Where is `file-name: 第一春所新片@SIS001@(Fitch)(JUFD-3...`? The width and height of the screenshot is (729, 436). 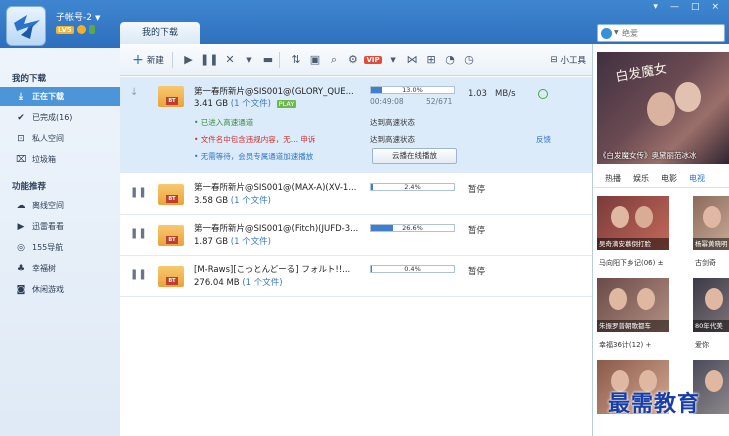
file-name: 第一春所新片@SIS001@(Fitch)(JUFD-3... is located at coordinates (276, 229).